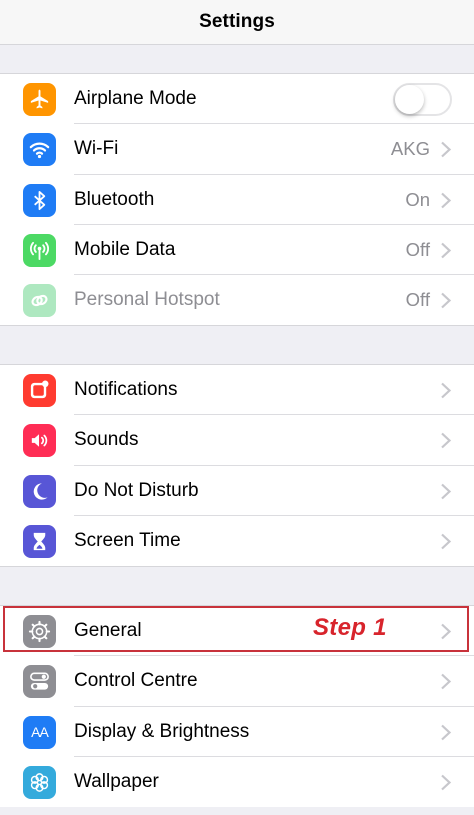 The width and height of the screenshot is (474, 815). Describe the element at coordinates (136, 490) in the screenshot. I see `row-label: Do Not Disturb` at that location.